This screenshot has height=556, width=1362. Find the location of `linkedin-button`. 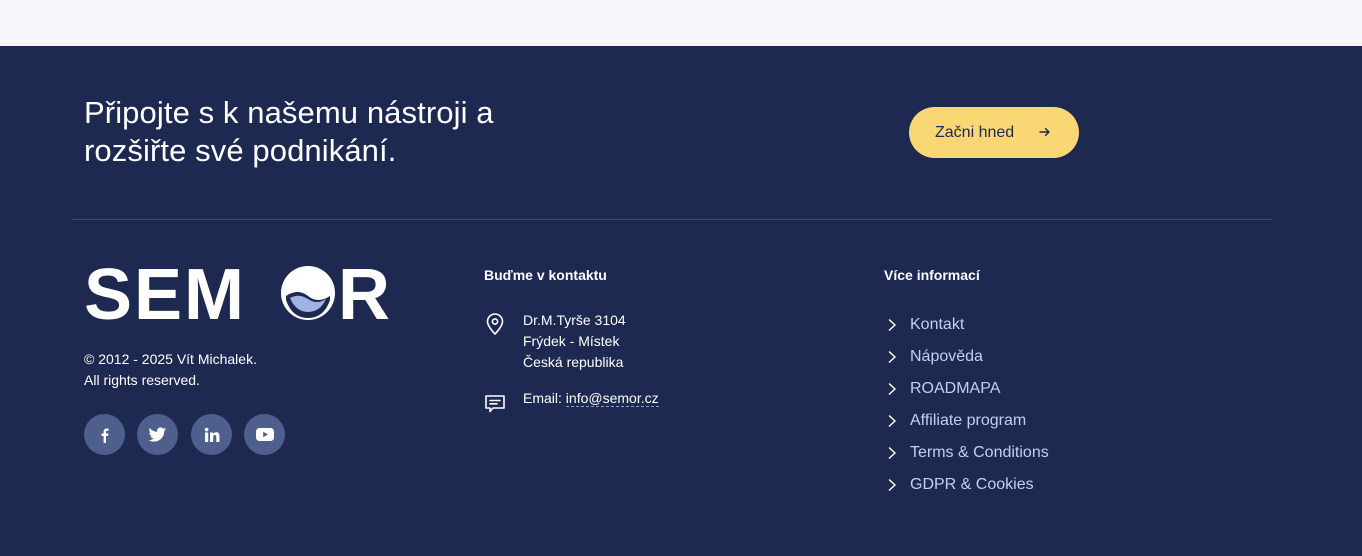

linkedin-button is located at coordinates (211, 434).